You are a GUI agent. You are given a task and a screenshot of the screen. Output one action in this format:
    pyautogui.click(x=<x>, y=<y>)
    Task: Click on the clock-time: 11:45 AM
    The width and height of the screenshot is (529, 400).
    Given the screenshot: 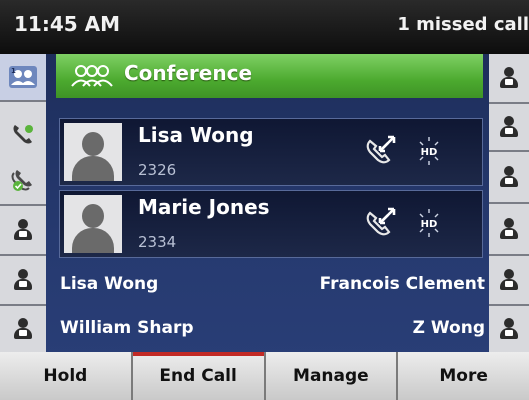 What is the action you would take?
    pyautogui.click(x=67, y=24)
    